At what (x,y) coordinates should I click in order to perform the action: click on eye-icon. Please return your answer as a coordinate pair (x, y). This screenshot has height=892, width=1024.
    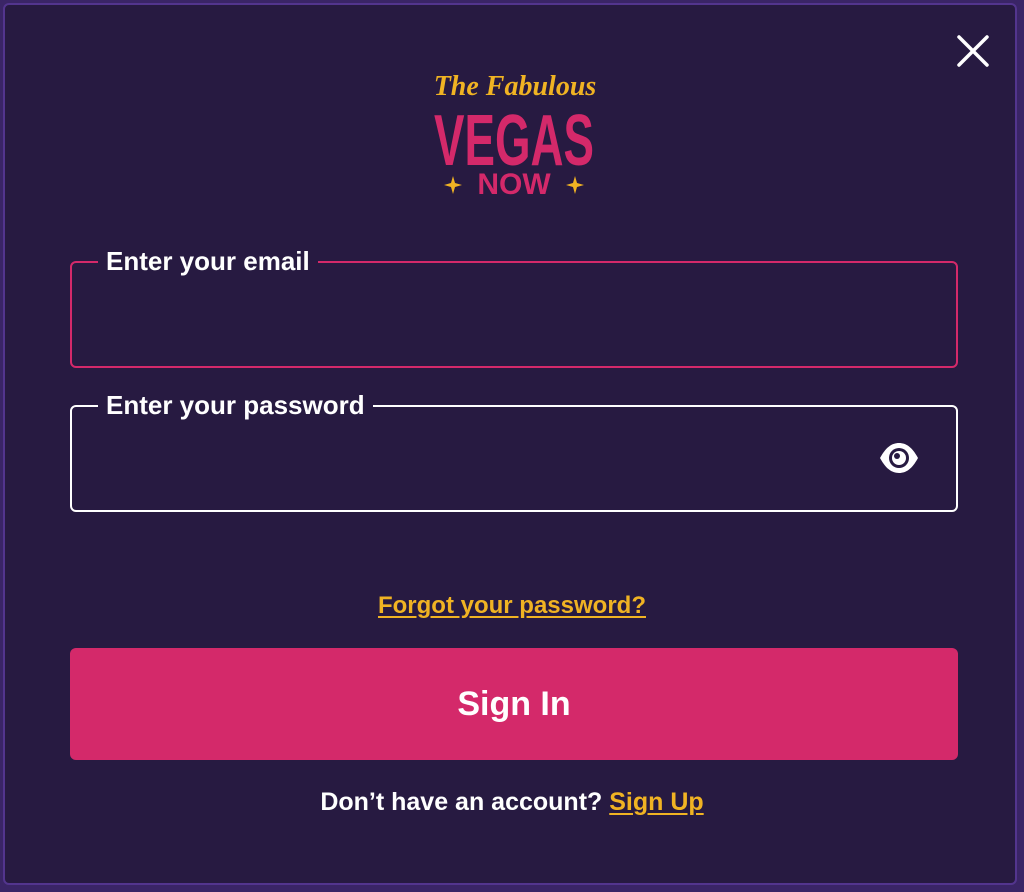
    Looking at the image, I should click on (899, 458).